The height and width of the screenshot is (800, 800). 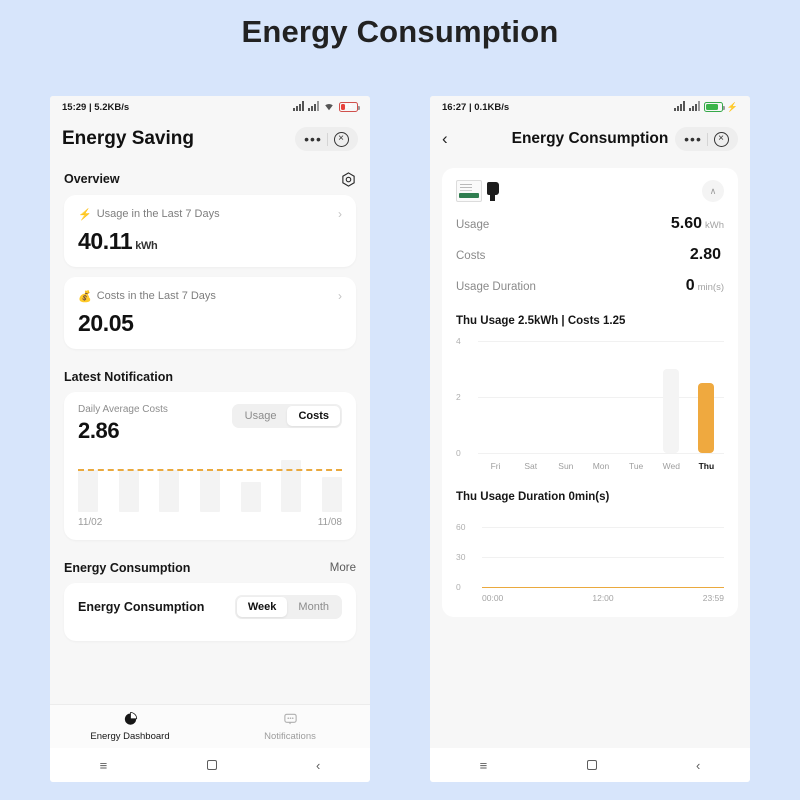 What do you see at coordinates (710, 287) in the screenshot?
I see `metric-unit: min(s)` at bounding box center [710, 287].